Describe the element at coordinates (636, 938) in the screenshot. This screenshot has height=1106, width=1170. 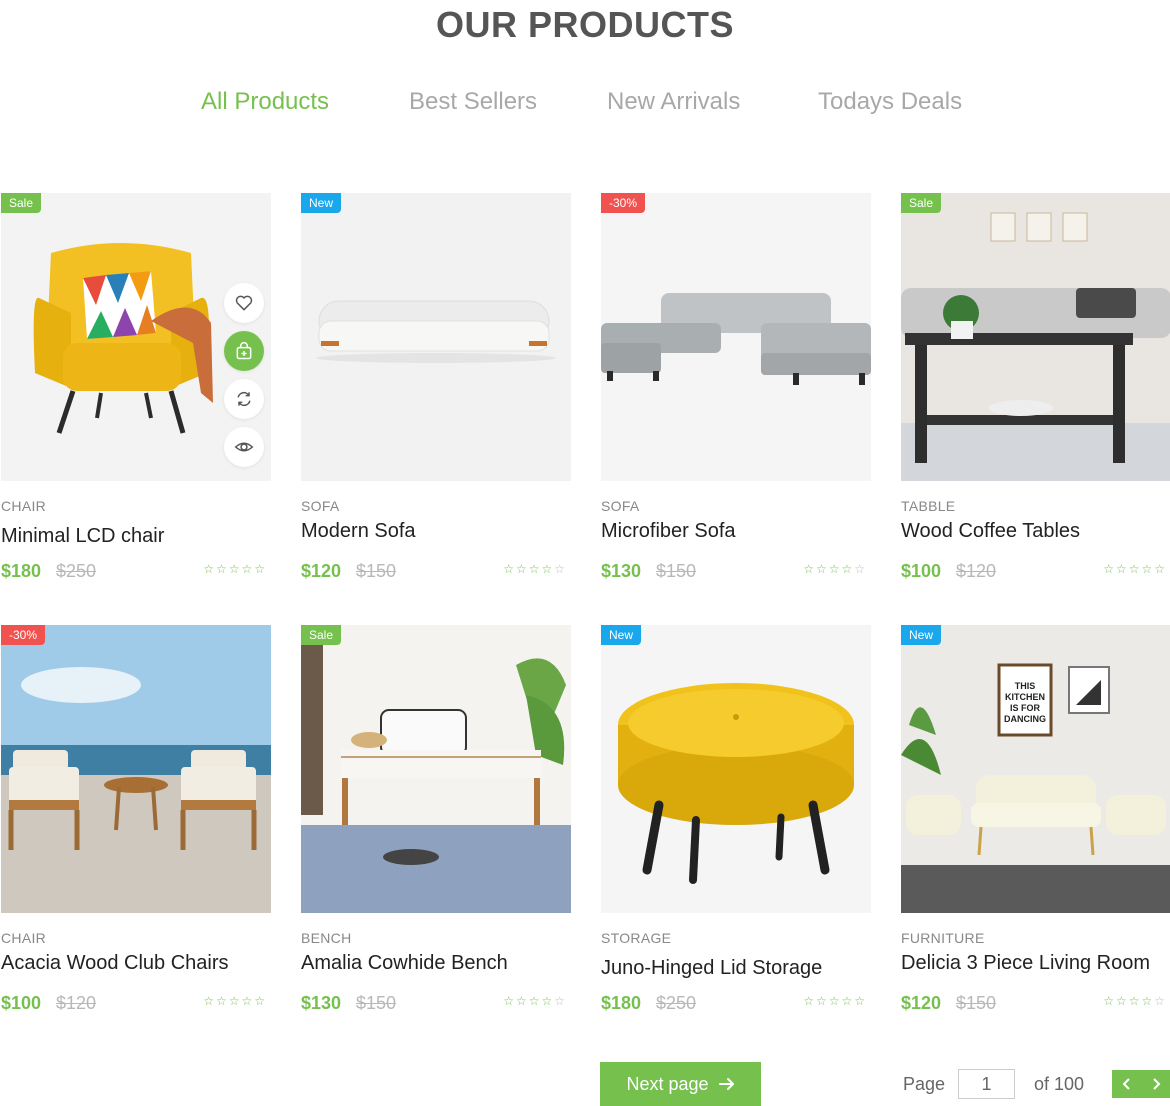
I see `product-category: STORAGE` at that location.